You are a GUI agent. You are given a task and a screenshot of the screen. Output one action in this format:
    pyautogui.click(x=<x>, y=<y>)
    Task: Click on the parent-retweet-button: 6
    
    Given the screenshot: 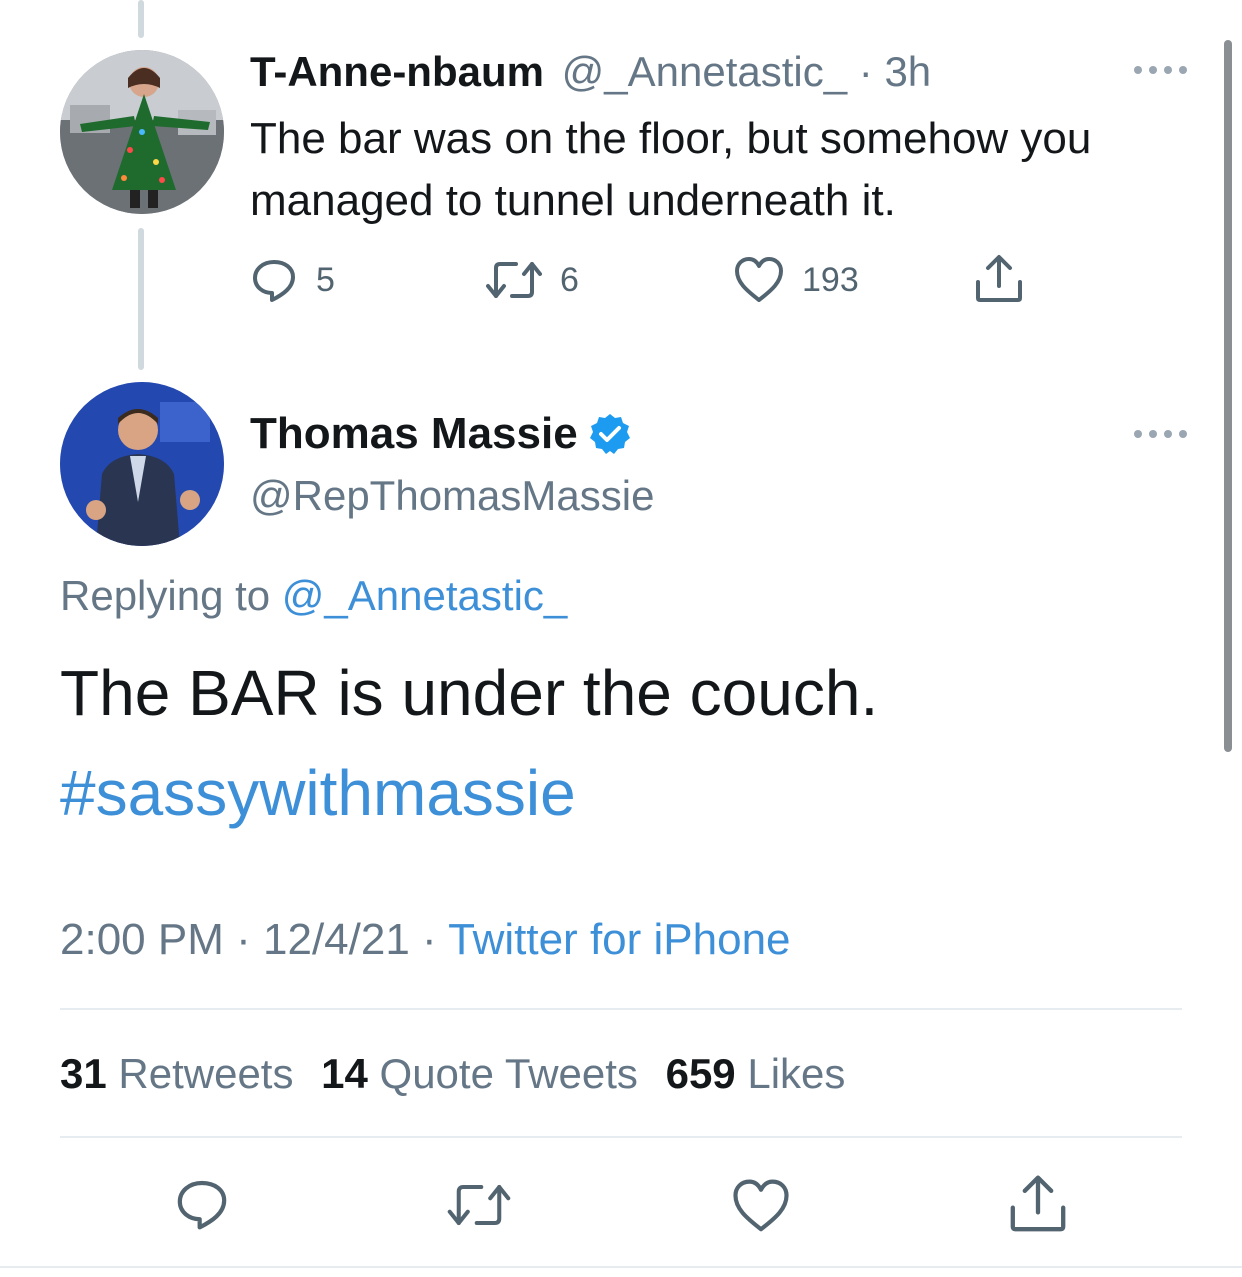 What is the action you would take?
    pyautogui.click(x=532, y=280)
    